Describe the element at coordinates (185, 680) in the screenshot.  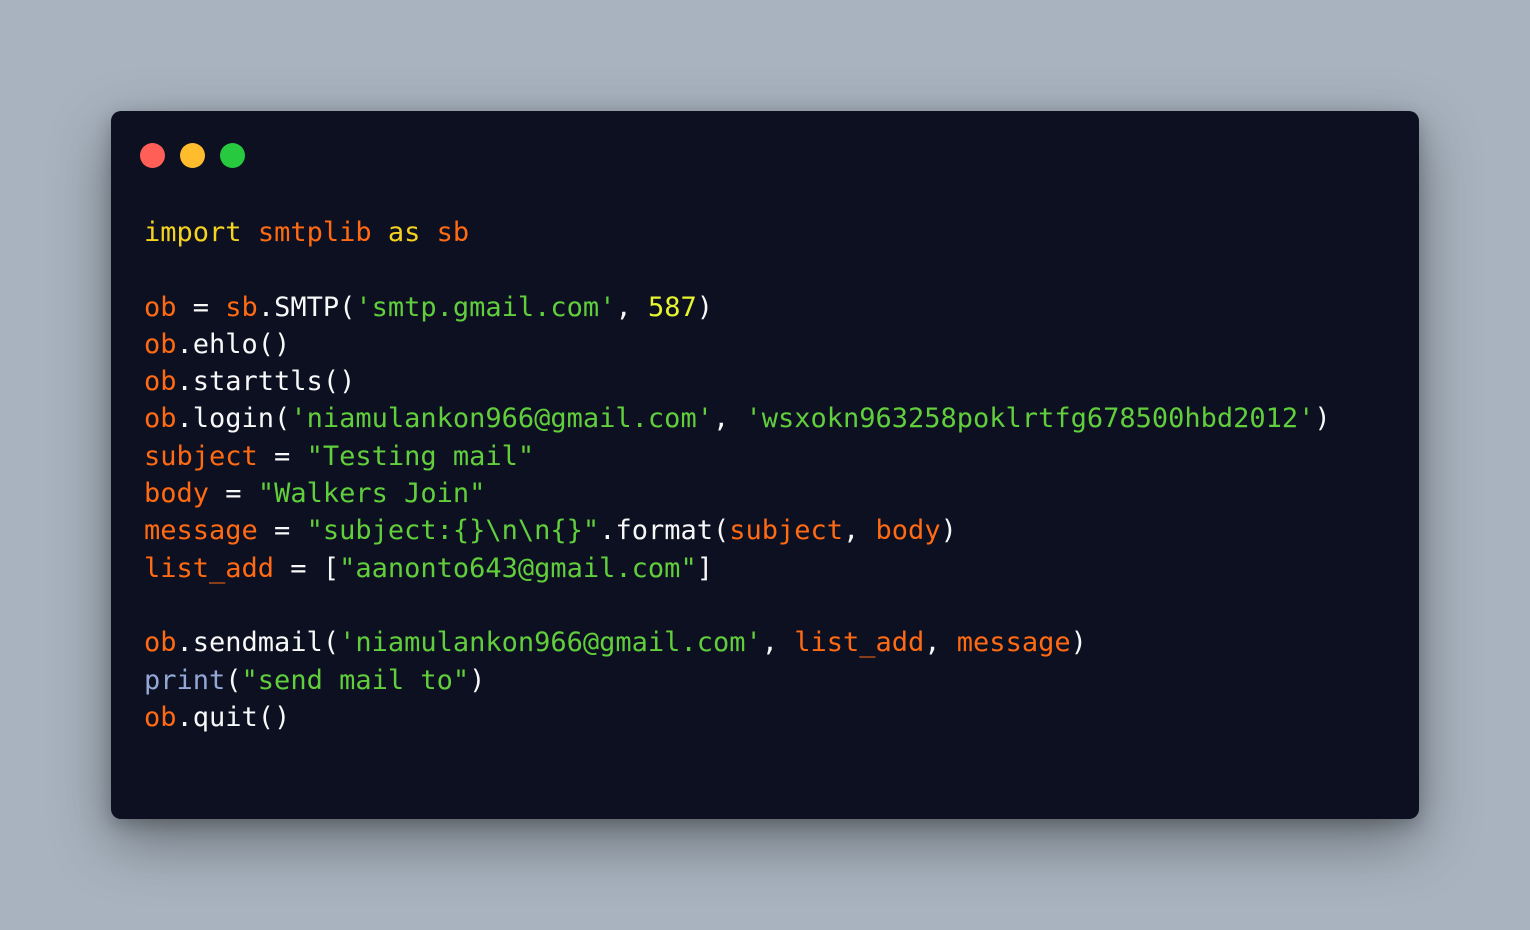
I see `code-token: print` at that location.